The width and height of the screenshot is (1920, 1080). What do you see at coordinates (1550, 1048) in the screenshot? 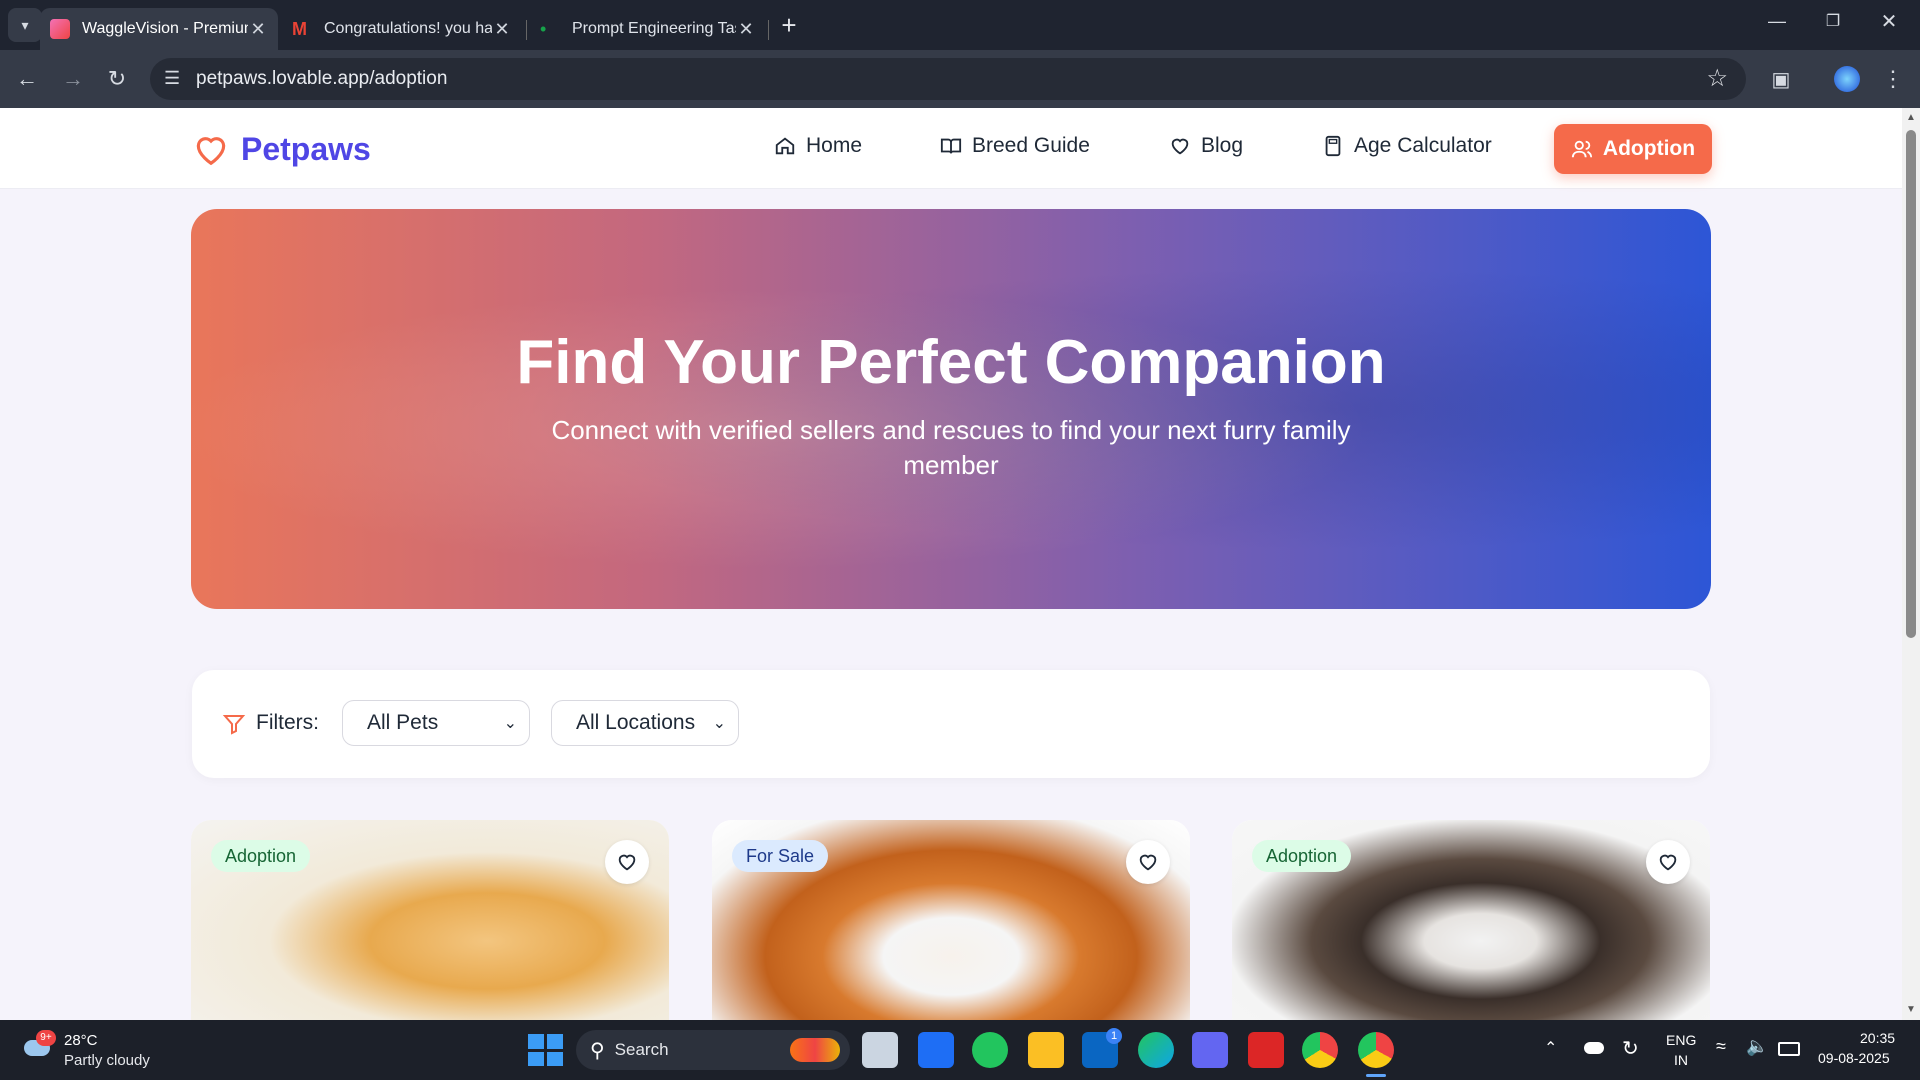
I see `chevron-up-icon: ⌃` at bounding box center [1550, 1048].